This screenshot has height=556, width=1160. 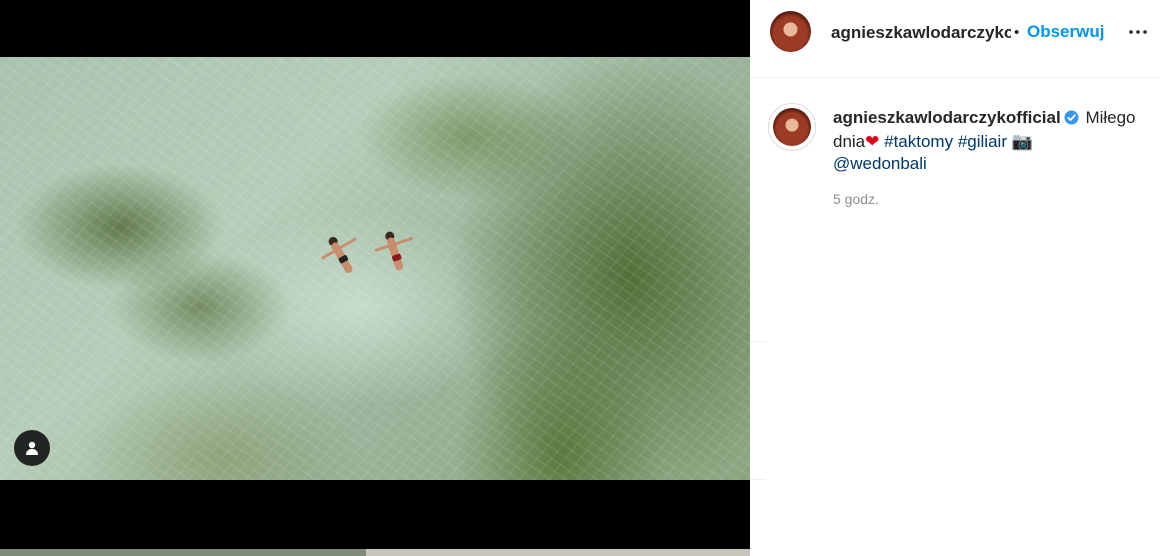 I want to click on mention-link: @wedonbali, so click(x=880, y=163).